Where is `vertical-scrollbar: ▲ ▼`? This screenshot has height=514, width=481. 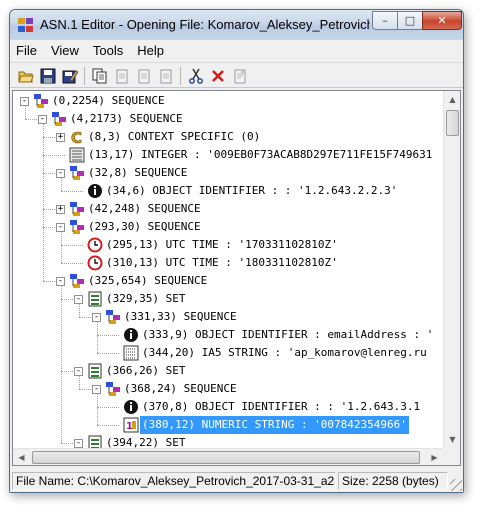
vertical-scrollbar: ▲ ▼ is located at coordinates (451, 269).